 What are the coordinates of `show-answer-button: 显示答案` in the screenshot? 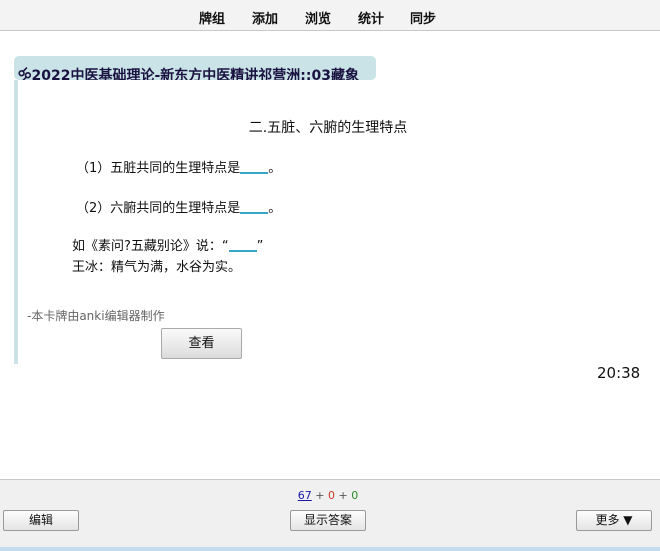 It's located at (328, 520).